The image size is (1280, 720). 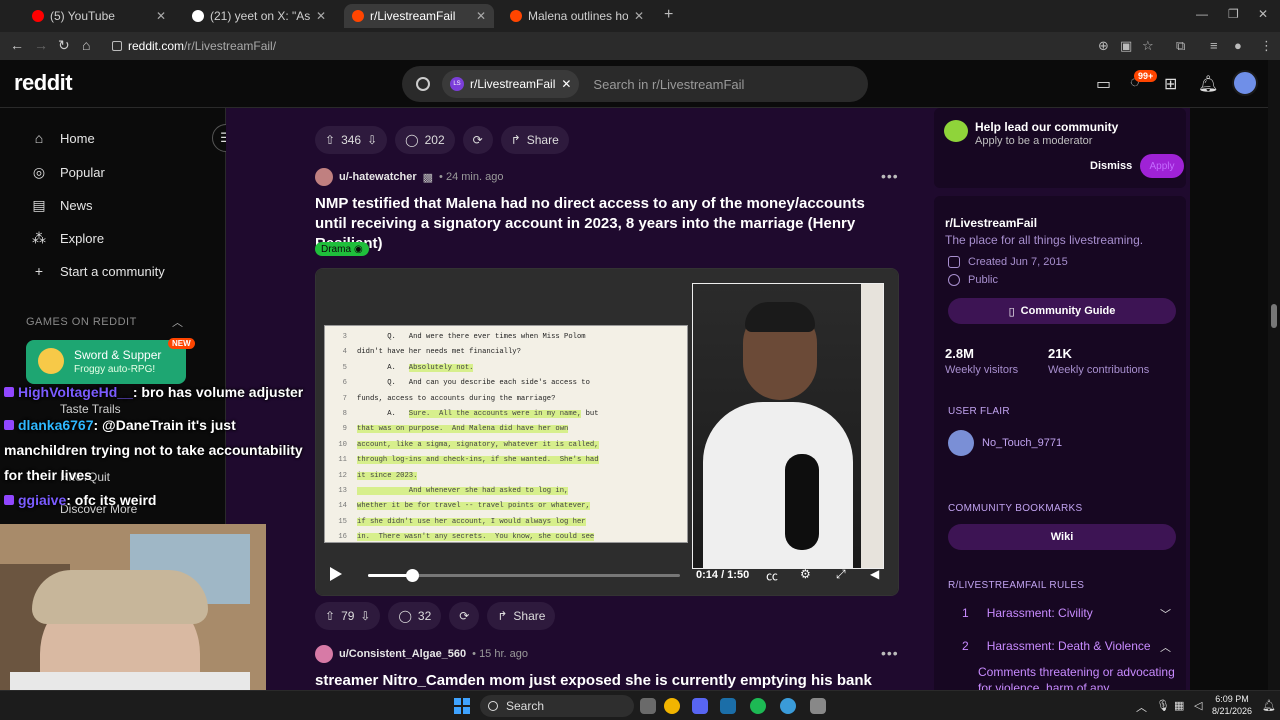 I want to click on chrome-icon, so click(x=672, y=706).